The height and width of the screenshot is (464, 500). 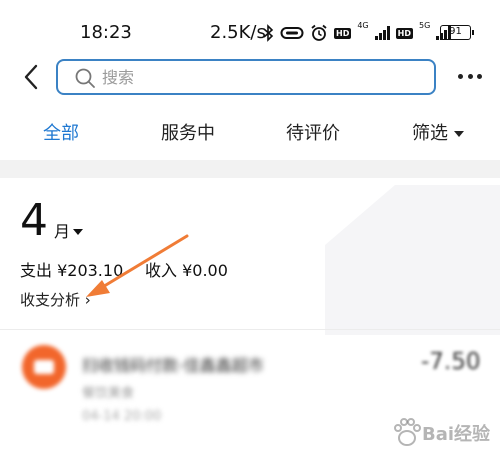 I want to click on transaction-category: 餐饮美食, so click(x=108, y=393).